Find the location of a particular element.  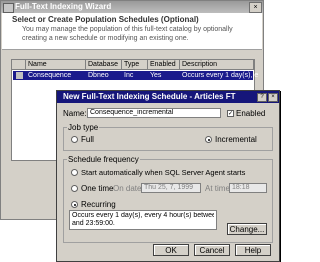

name-label: Name: is located at coordinates (75, 113).